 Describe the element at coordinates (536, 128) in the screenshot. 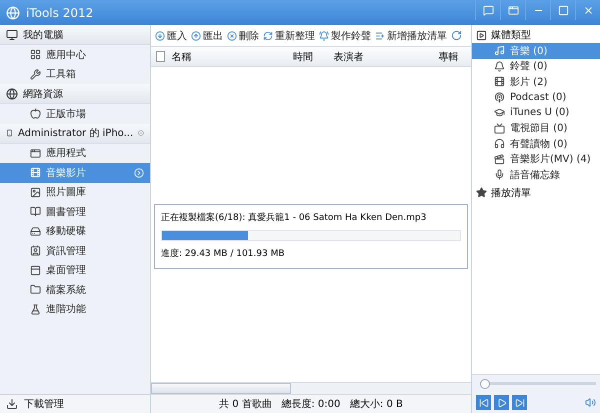

I see `media-type-item: 電視節目 (0)` at that location.